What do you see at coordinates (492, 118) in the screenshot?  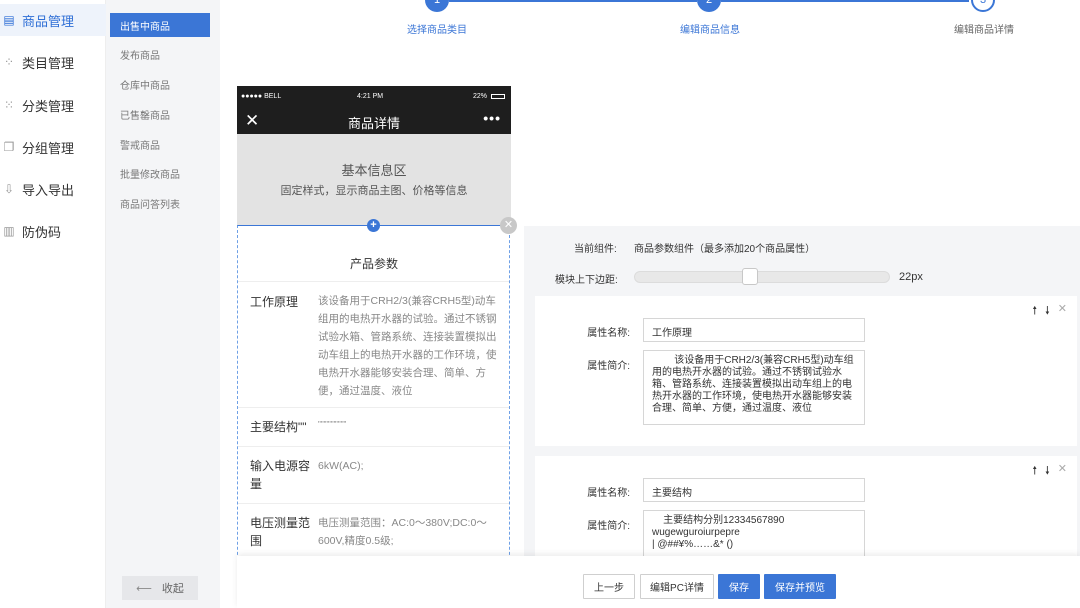 I see `more-icon: •••` at bounding box center [492, 118].